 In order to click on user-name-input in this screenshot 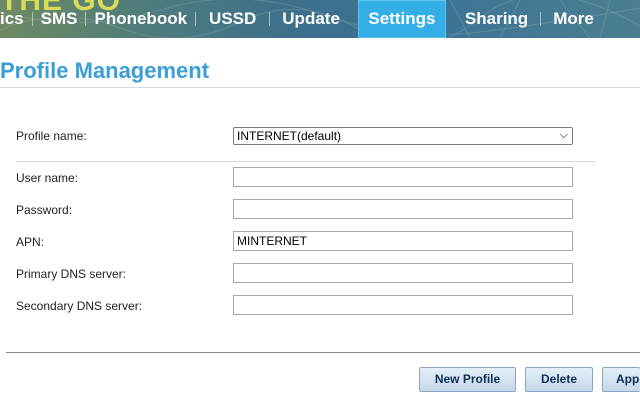, I will do `click(403, 177)`.